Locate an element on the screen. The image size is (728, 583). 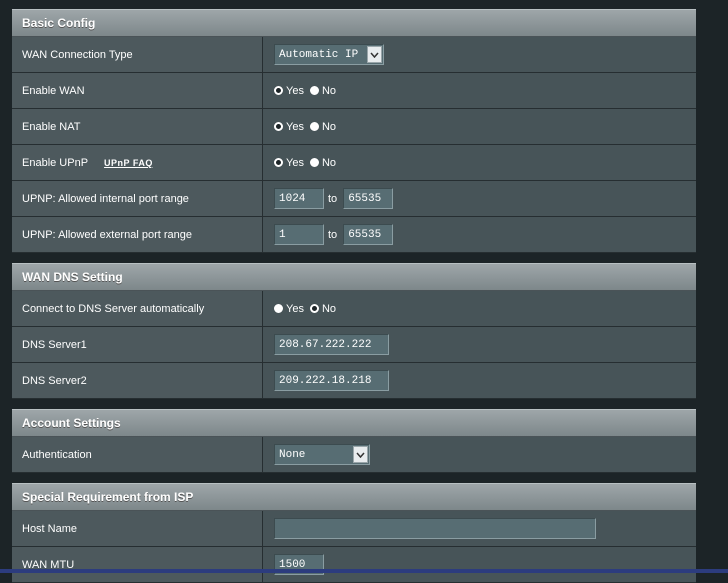
enable-upnp-yes-radio: Yes is located at coordinates (289, 163).